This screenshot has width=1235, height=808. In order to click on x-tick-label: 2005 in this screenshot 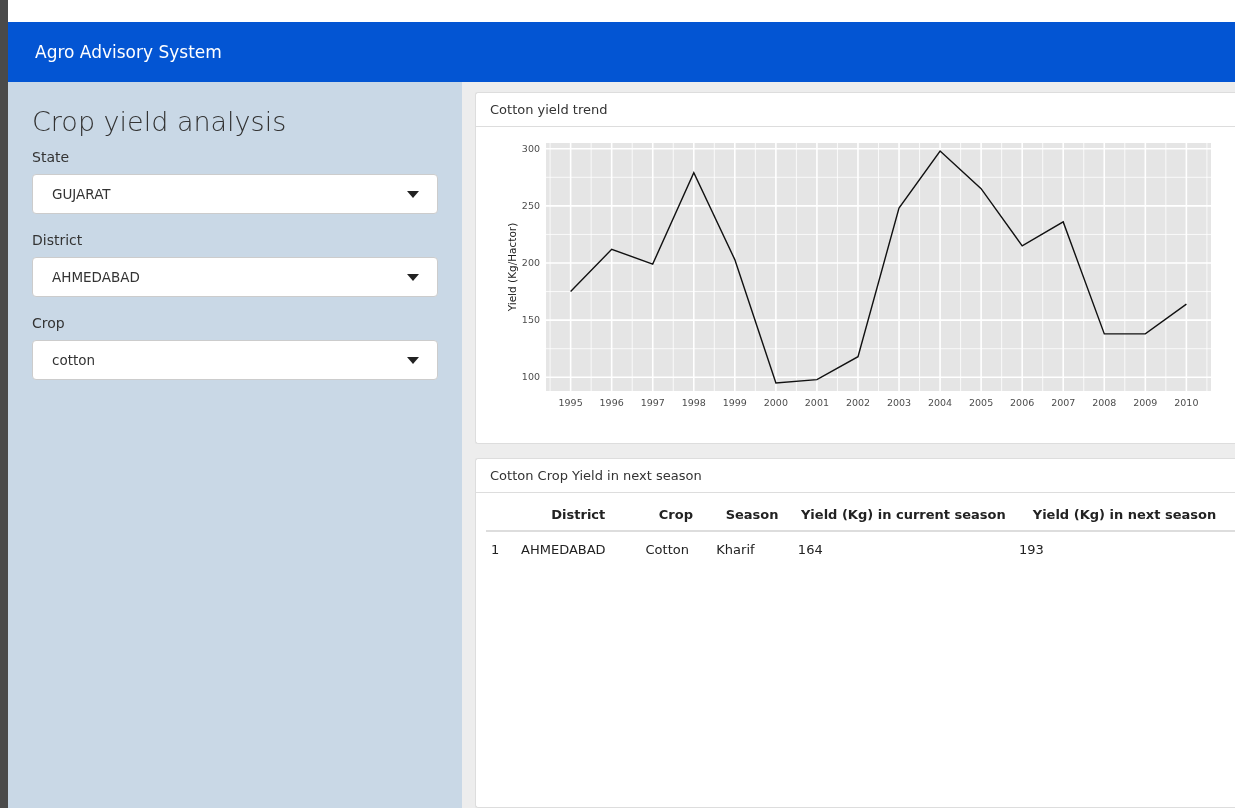, I will do `click(981, 402)`.